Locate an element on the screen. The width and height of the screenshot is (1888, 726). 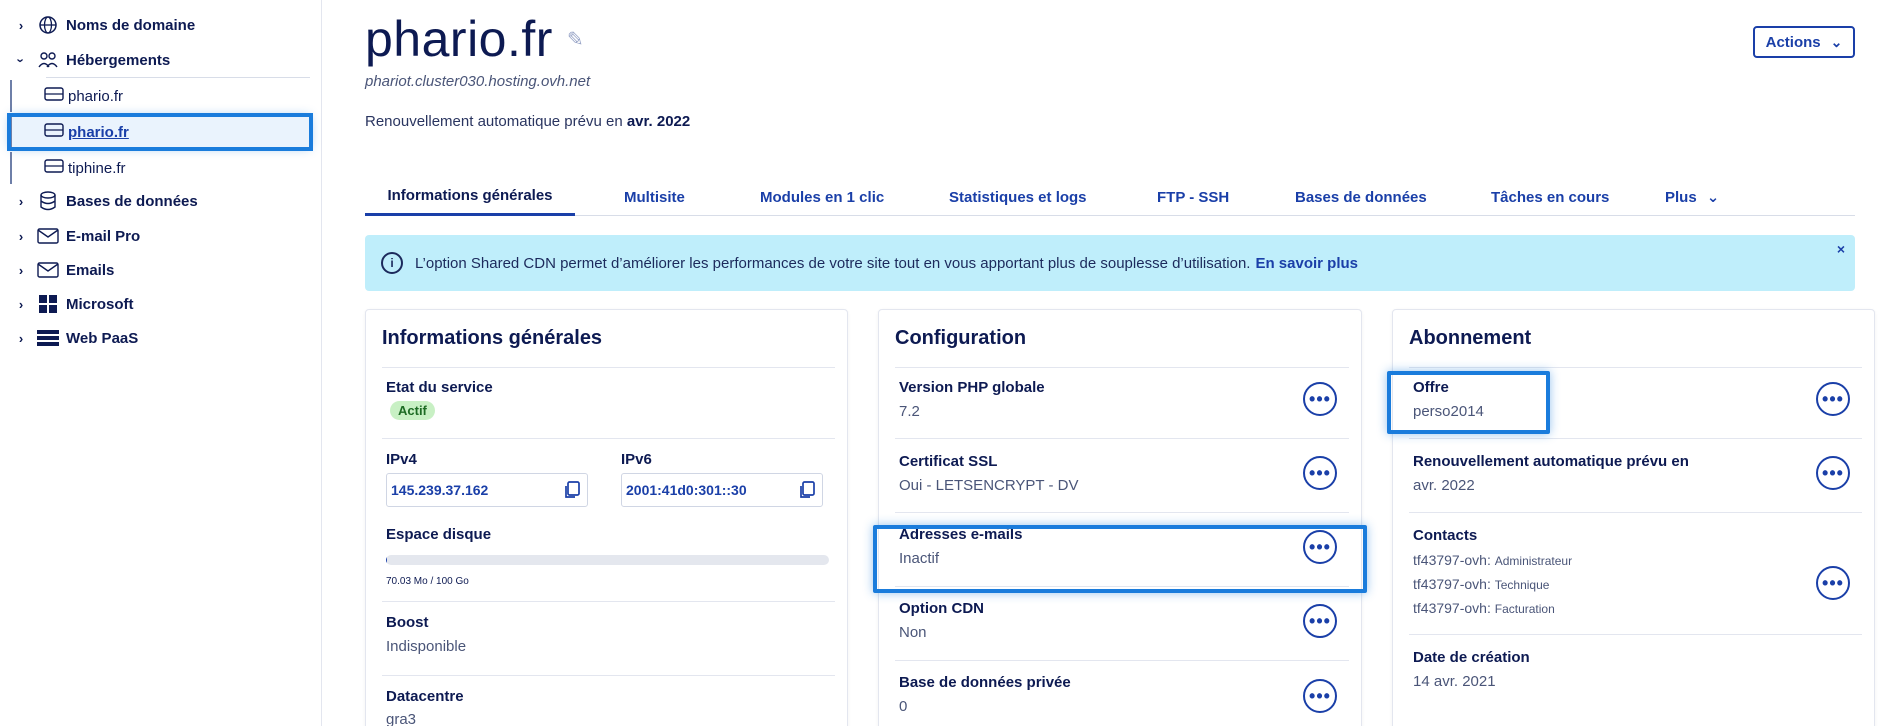
sidebar-item-label: Microsoft is located at coordinates (100, 304).